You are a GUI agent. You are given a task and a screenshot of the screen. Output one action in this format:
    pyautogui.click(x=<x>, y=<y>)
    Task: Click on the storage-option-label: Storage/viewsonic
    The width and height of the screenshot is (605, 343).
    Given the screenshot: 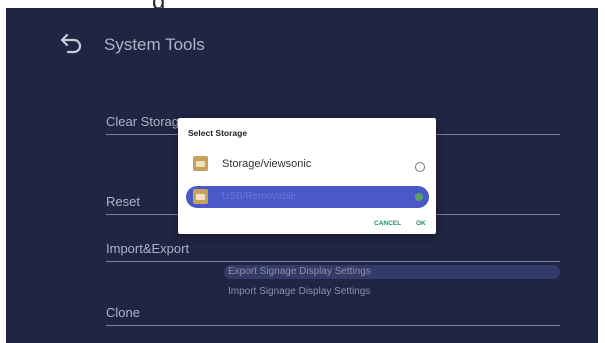 What is the action you would take?
    pyautogui.click(x=267, y=164)
    